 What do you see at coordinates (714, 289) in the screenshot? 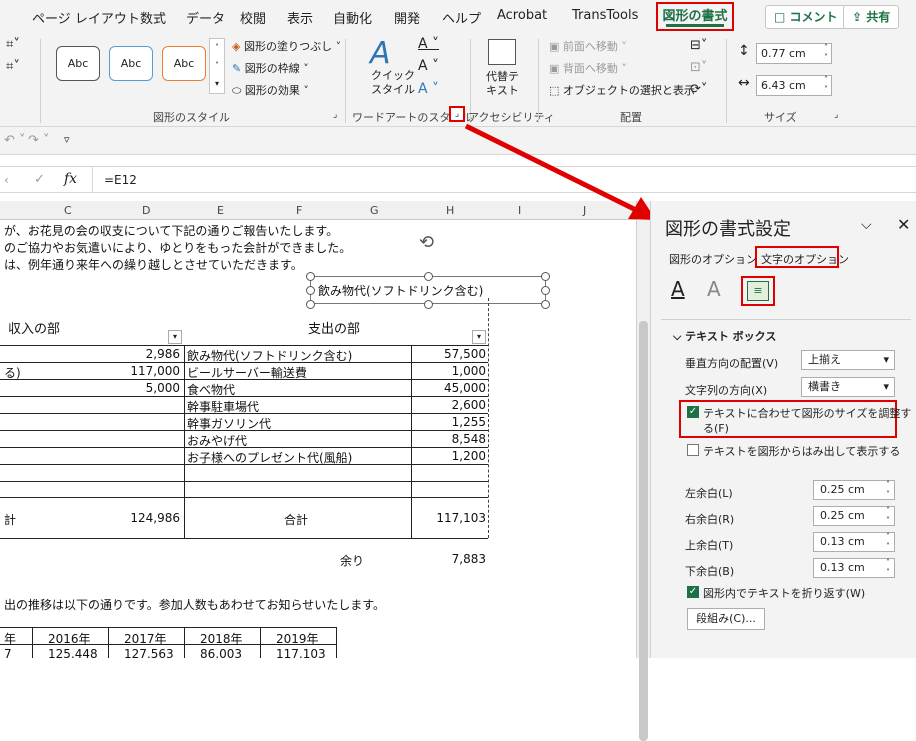
I see `text-effects-icon: A` at bounding box center [714, 289].